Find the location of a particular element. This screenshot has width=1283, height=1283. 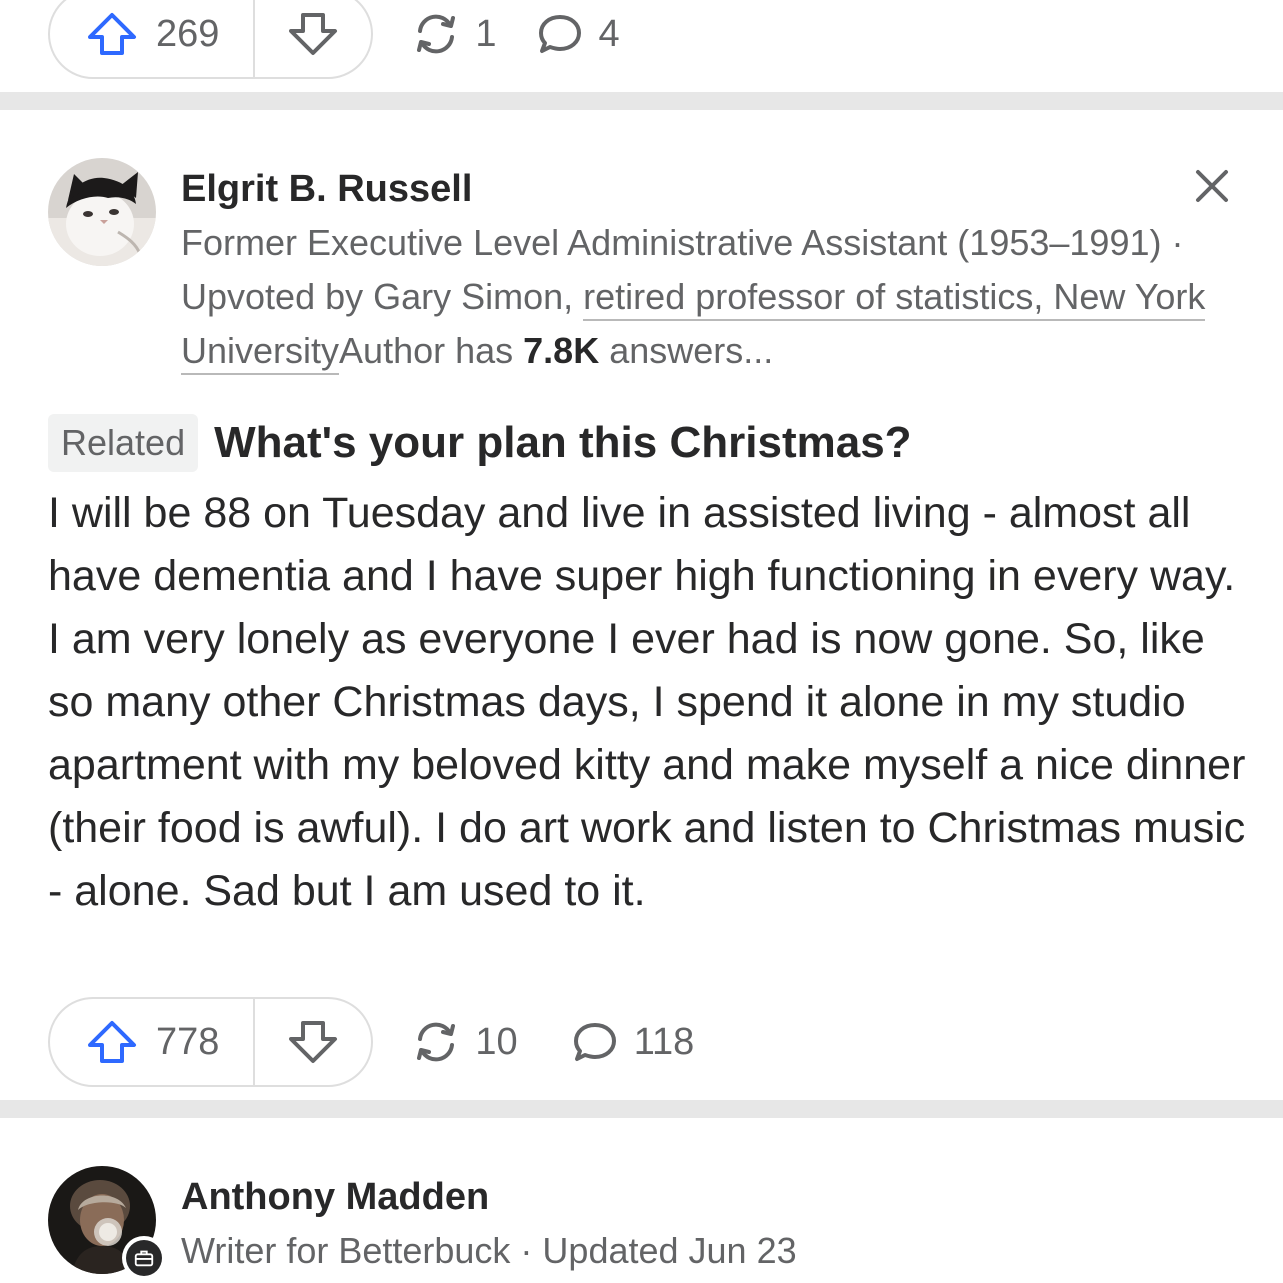

author-stats-text: Author has is located at coordinates (431, 350).